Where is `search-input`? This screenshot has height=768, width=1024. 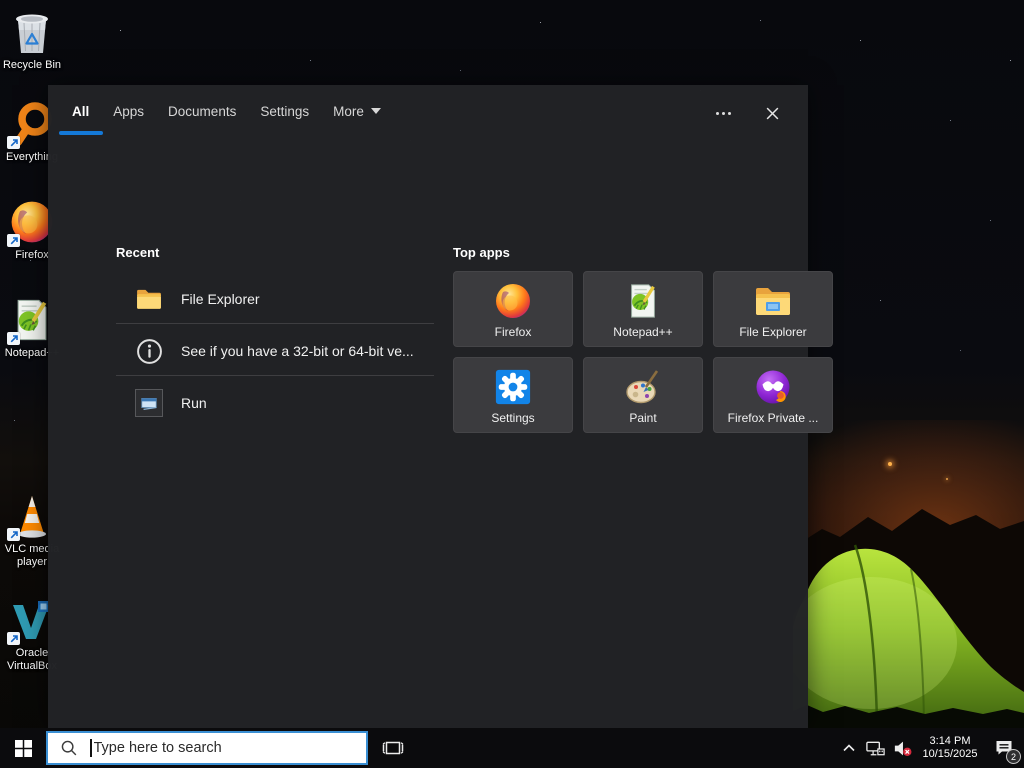 search-input is located at coordinates (228, 748).